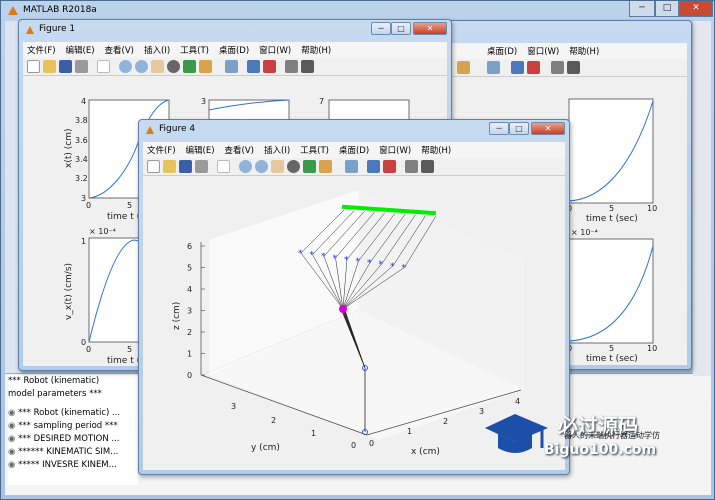  Describe the element at coordinates (189, 289) in the screenshot. I see `ztick-label: 4` at that location.